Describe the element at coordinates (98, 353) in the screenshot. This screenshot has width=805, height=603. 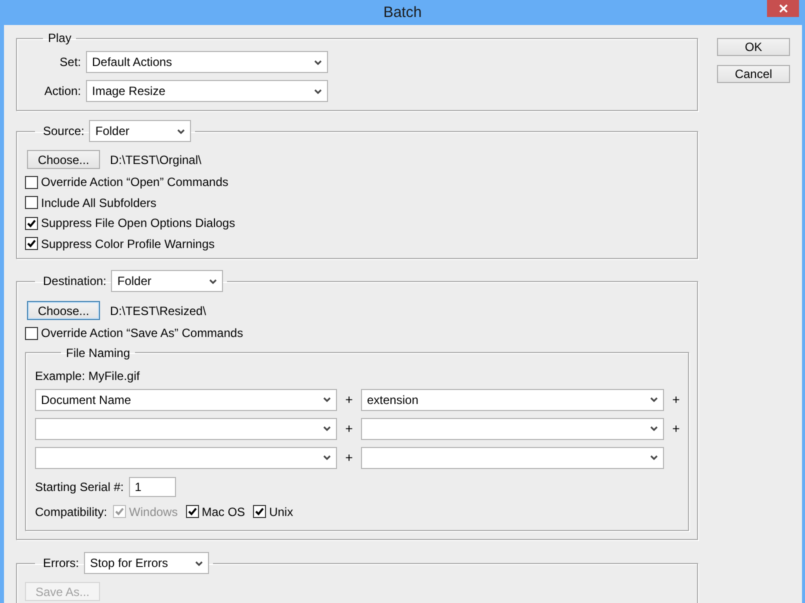
I see `group-title: File Naming` at that location.